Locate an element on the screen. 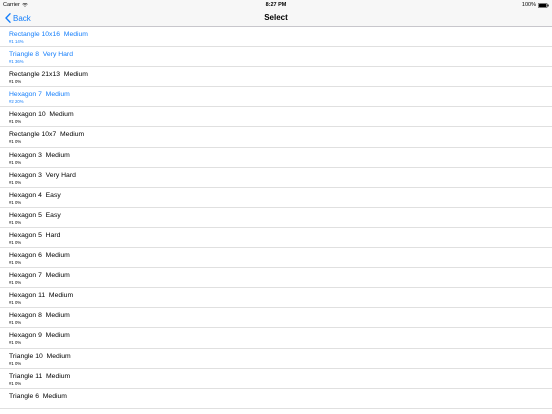 Image resolution: width=552 pixels, height=414 pixels. list-item: Triangle 6 Medium is located at coordinates (276, 399).